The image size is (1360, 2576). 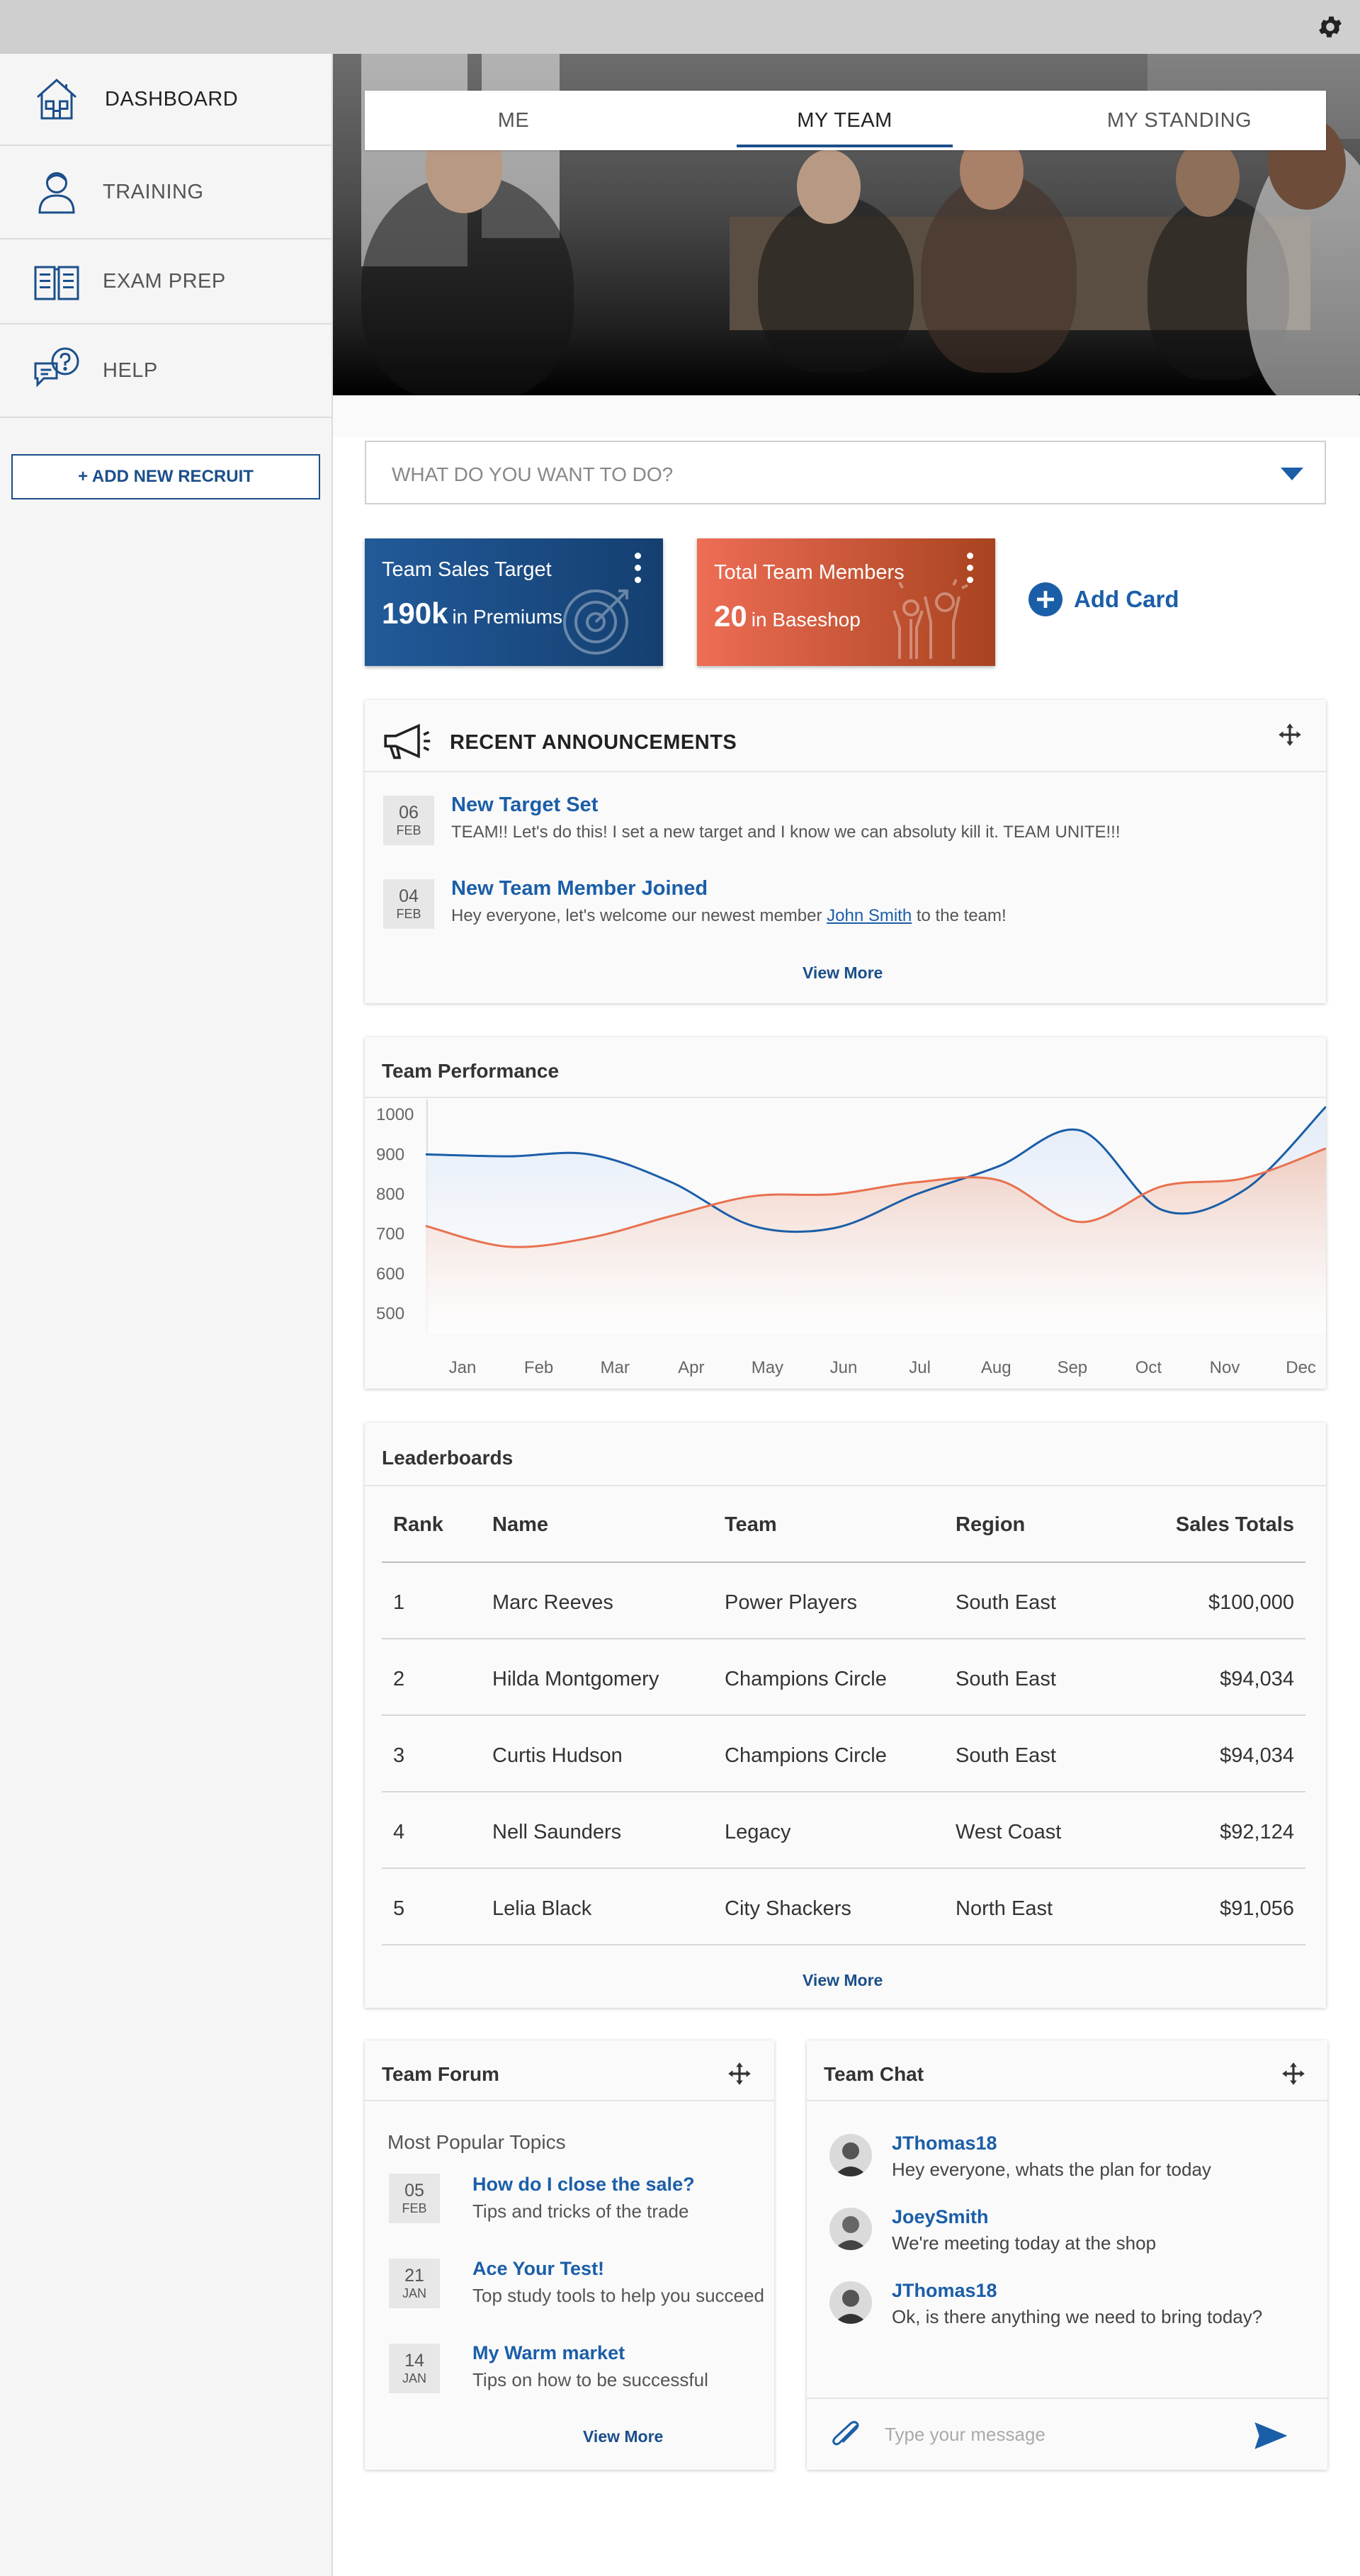 What do you see at coordinates (584, 2185) in the screenshot?
I see `forum-topic-title: How do I close the sale?` at bounding box center [584, 2185].